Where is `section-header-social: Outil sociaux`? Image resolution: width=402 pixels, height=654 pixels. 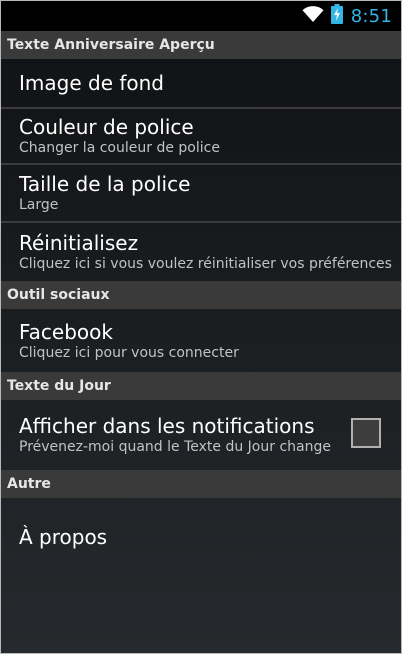 section-header-social: Outil sociaux is located at coordinates (201, 295).